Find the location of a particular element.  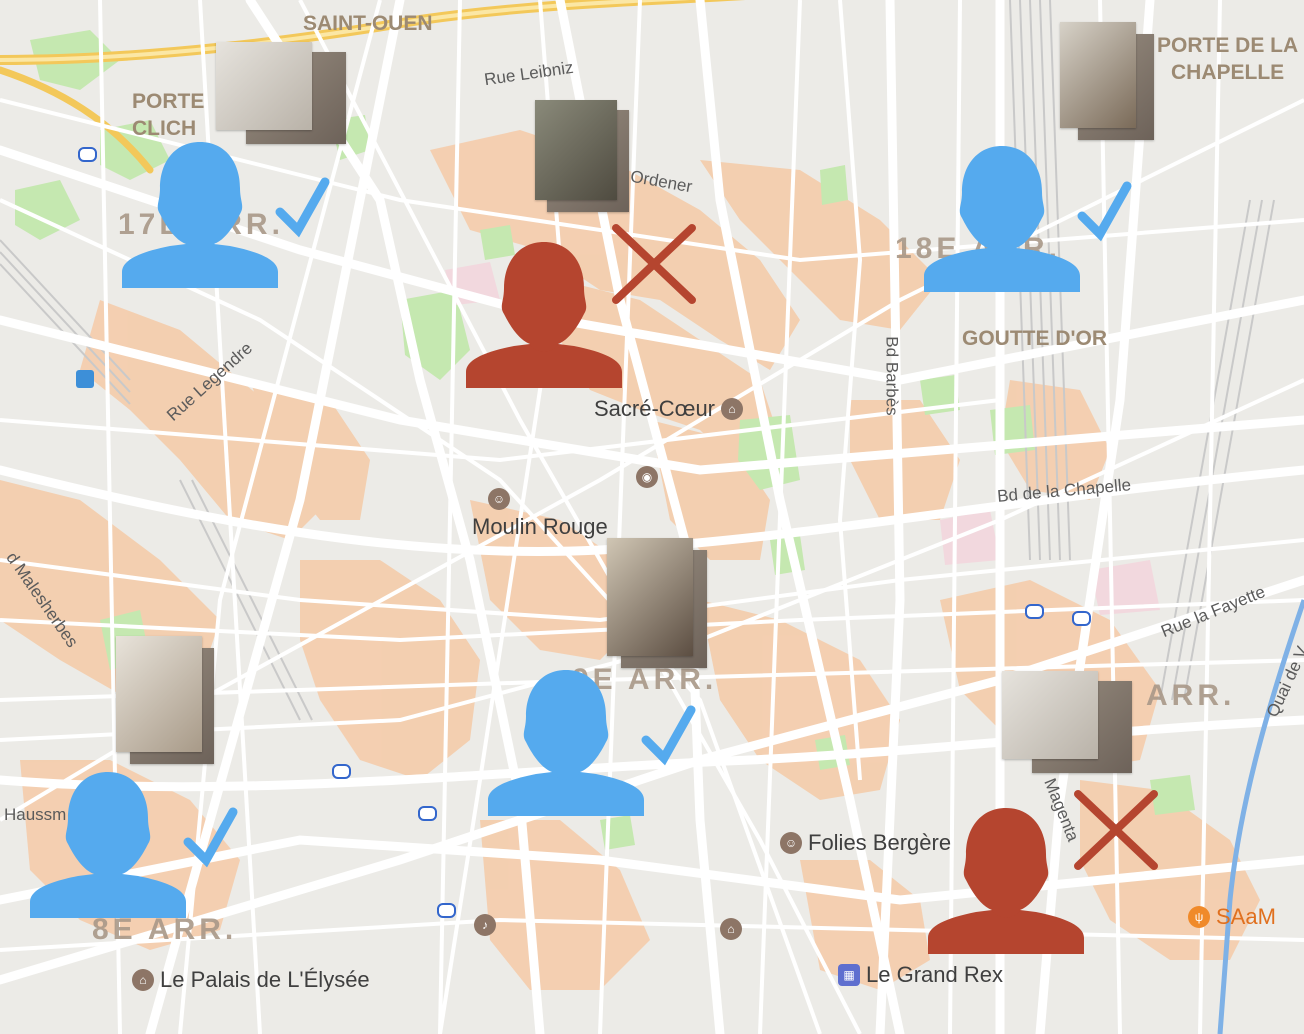

moulin-rouge-label: Moulin Rouge is located at coordinates (540, 526).